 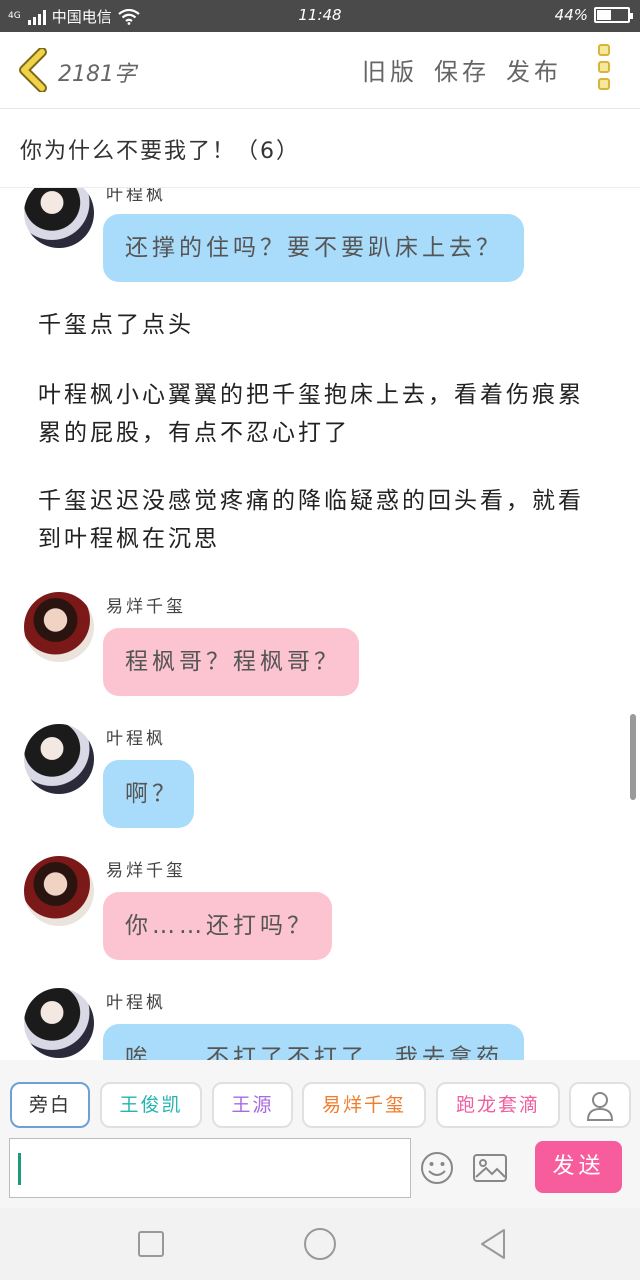 What do you see at coordinates (151, 1244) in the screenshot?
I see `recent-apps-icon` at bounding box center [151, 1244].